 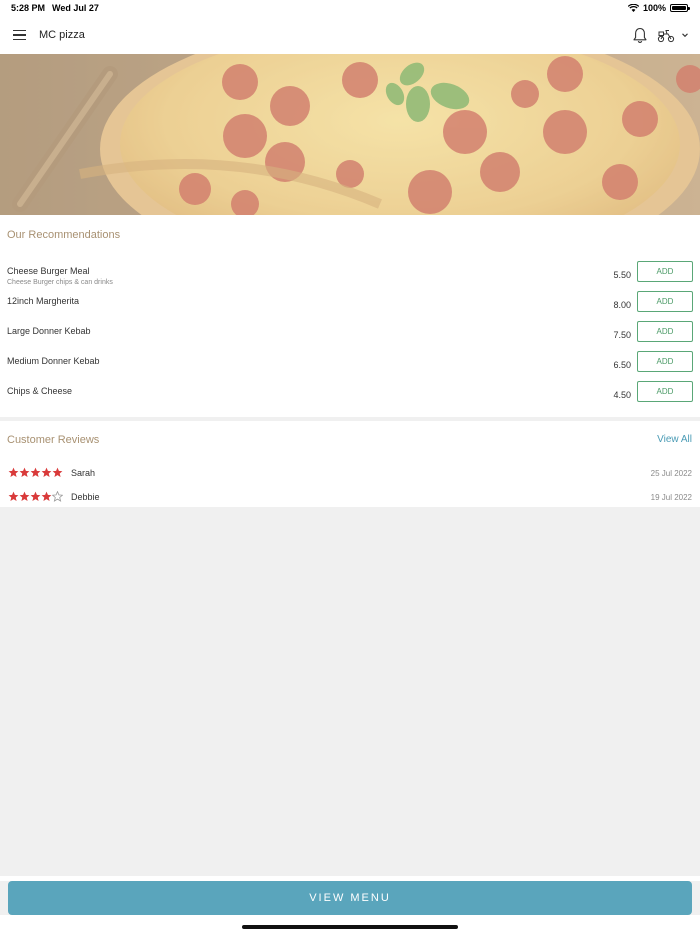 I want to click on item-name: 12inch Margherita, so click(x=43, y=301).